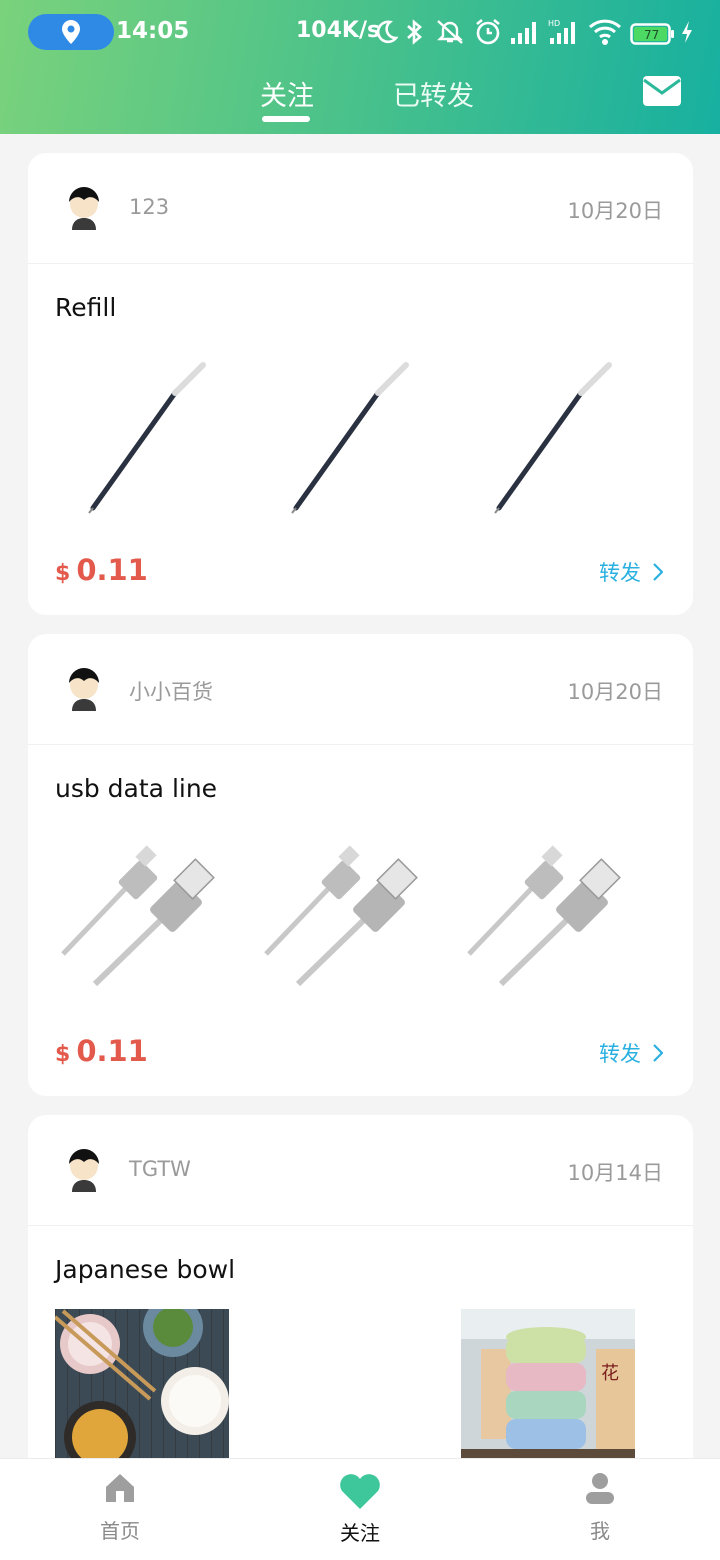 The width and height of the screenshot is (720, 1560). Describe the element at coordinates (615, 1173) in the screenshot. I see `post-date: 10月14日` at that location.